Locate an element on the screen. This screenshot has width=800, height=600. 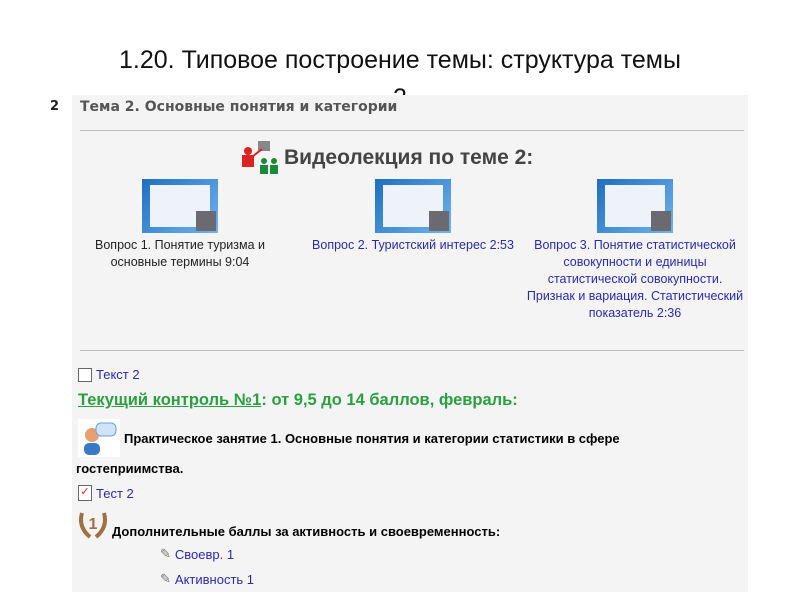
test-resource: ✓ Тест 2 is located at coordinates (106, 493).